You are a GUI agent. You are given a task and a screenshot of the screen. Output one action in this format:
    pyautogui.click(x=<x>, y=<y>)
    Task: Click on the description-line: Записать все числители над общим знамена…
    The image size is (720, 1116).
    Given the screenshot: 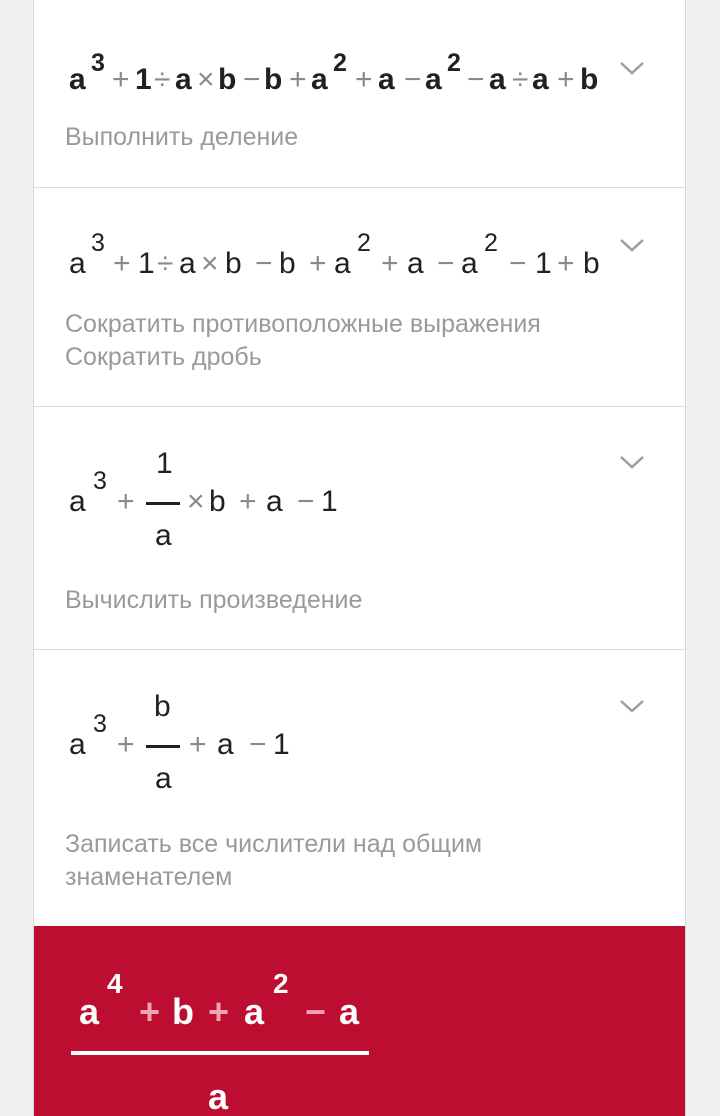 What is the action you would take?
    pyautogui.click(x=274, y=860)
    